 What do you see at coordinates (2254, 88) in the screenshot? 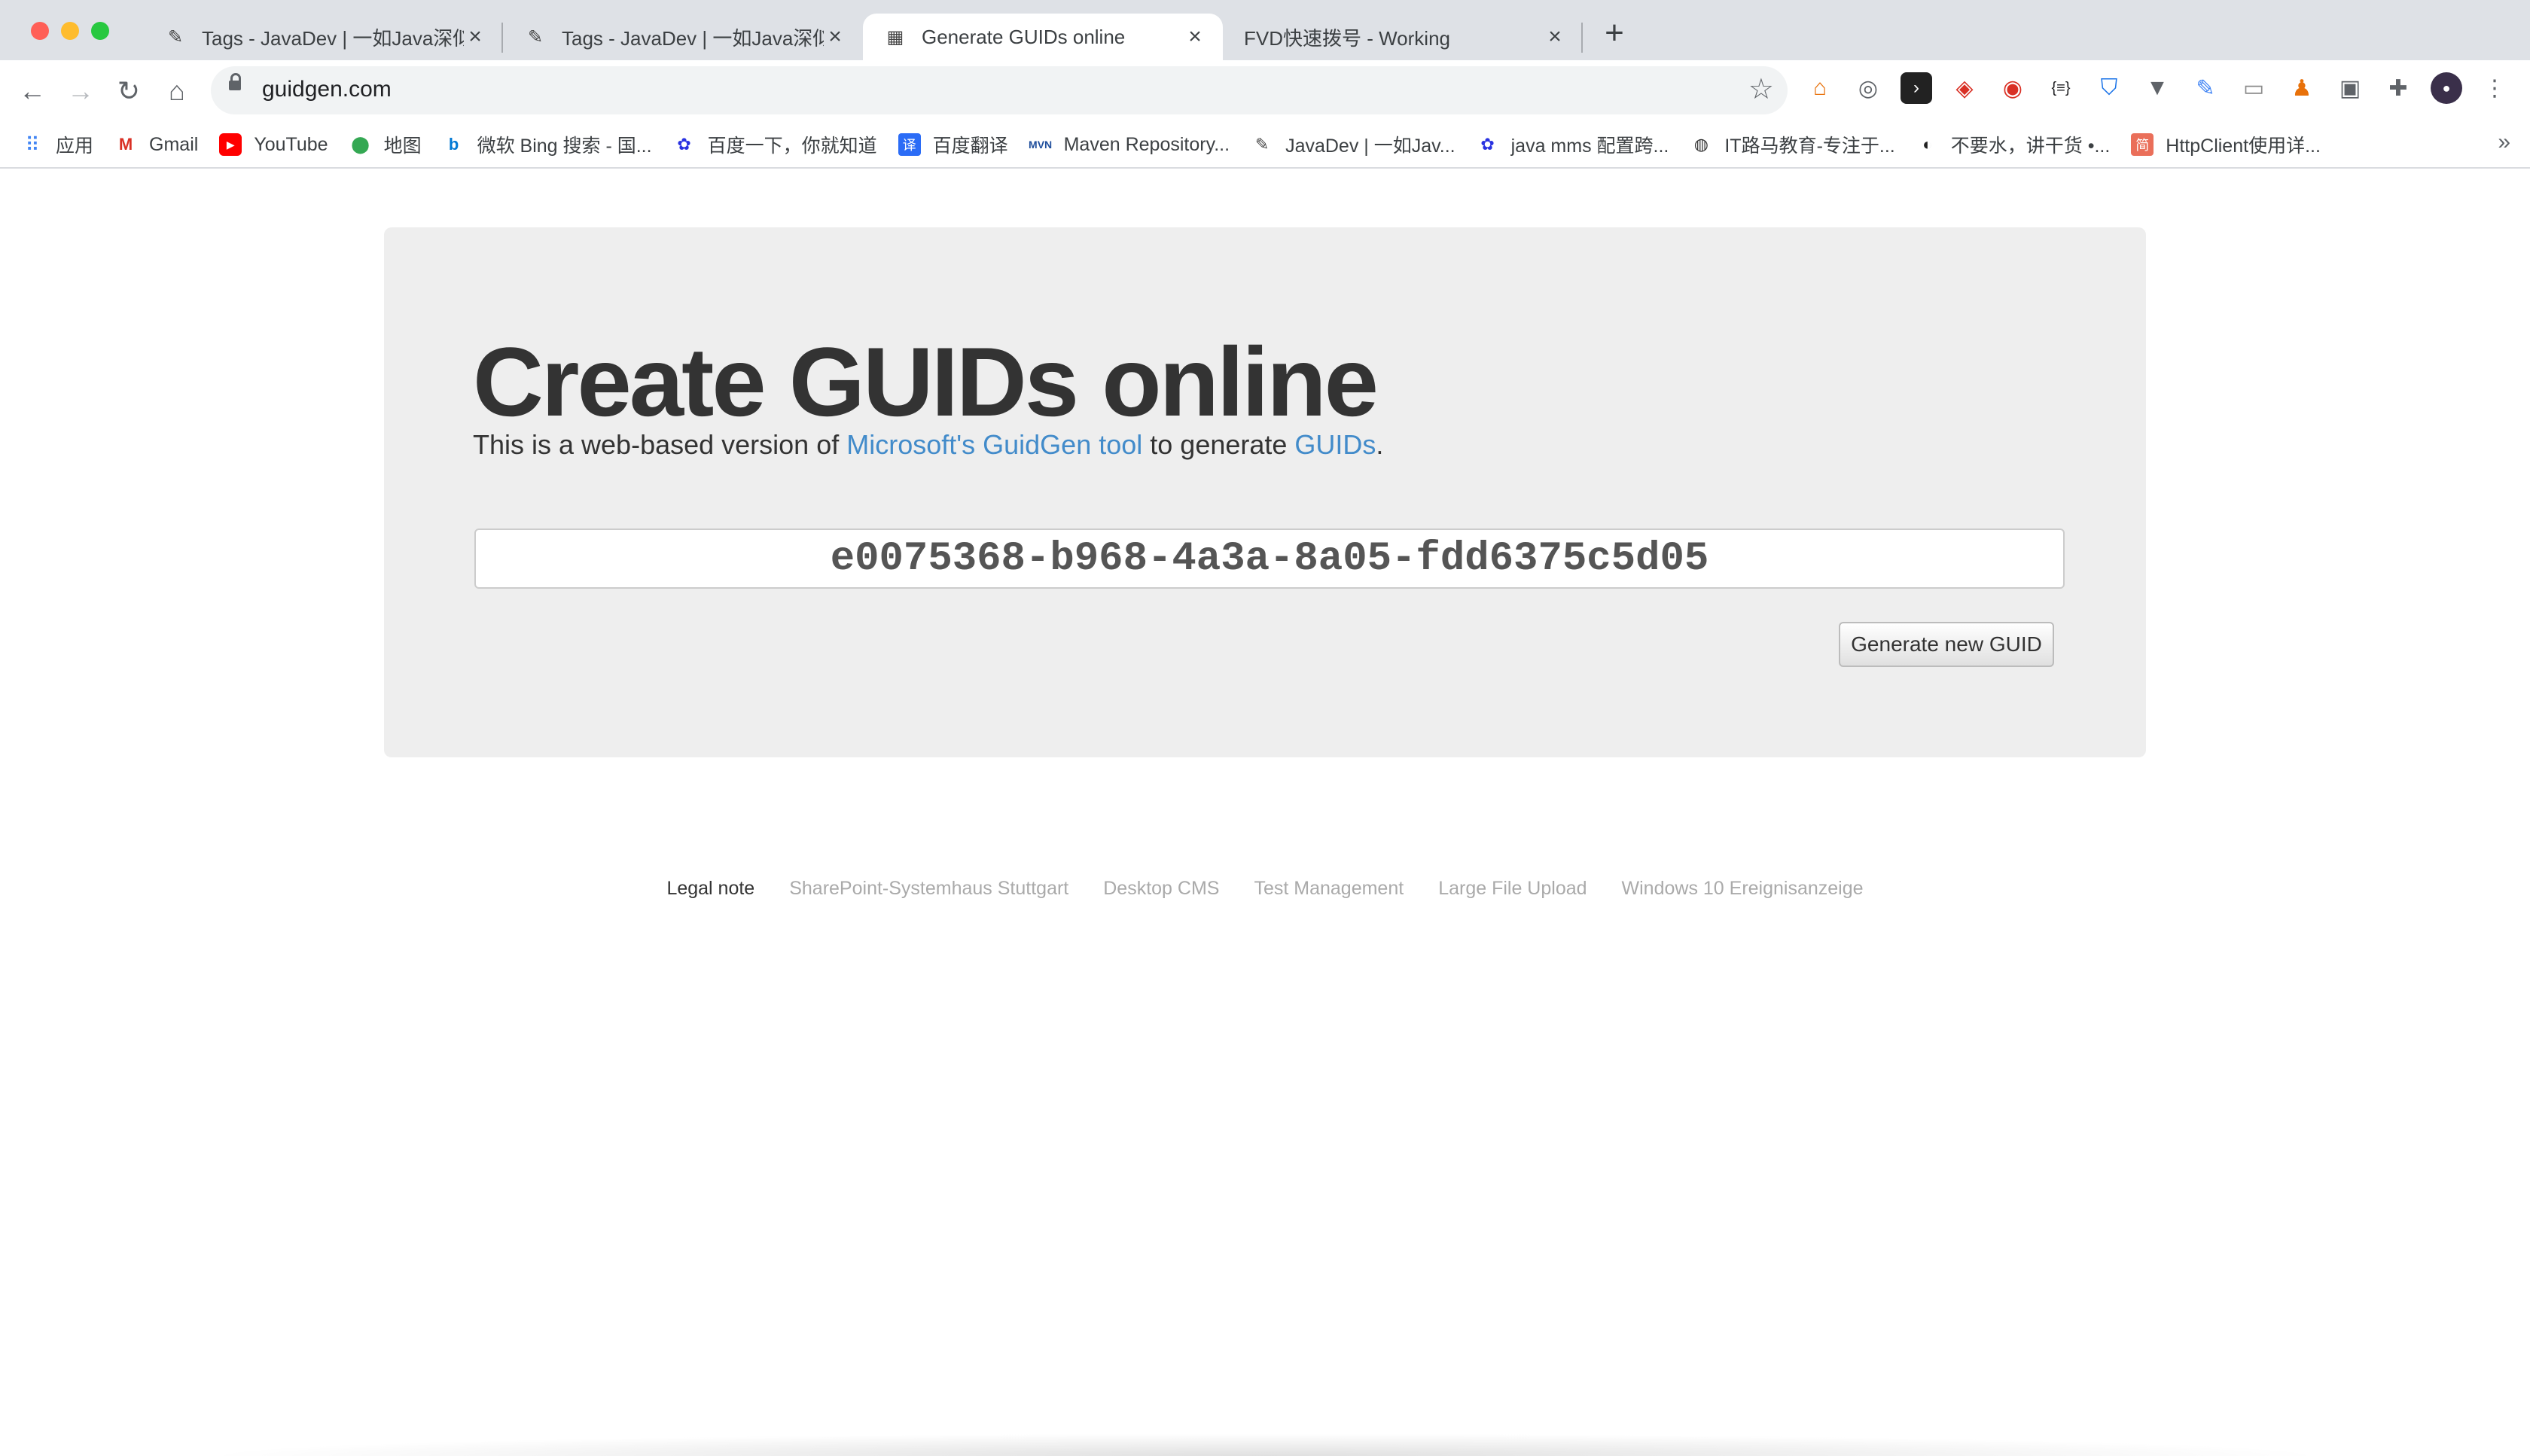
I see `reader-extension-icon: ▭` at bounding box center [2254, 88].